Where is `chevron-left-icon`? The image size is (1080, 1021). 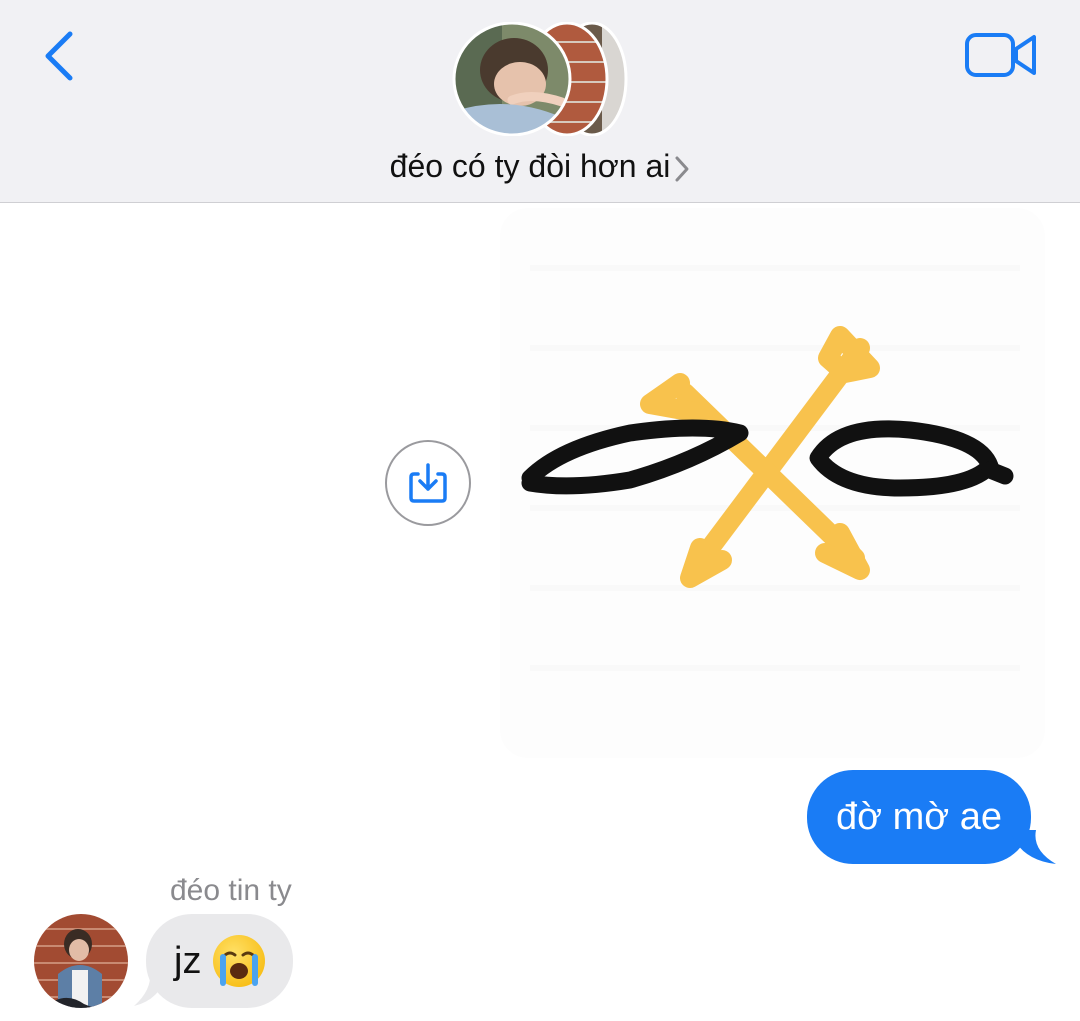 chevron-left-icon is located at coordinates (59, 56).